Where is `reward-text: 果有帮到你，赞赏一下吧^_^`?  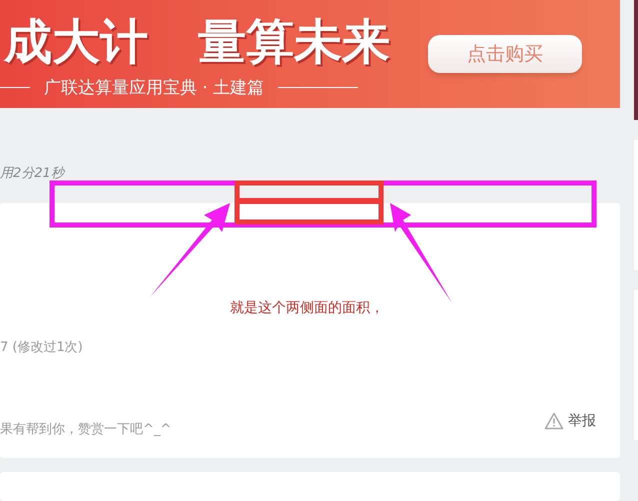 reward-text: 果有帮到你，赞赏一下吧^_^ is located at coordinates (86, 429).